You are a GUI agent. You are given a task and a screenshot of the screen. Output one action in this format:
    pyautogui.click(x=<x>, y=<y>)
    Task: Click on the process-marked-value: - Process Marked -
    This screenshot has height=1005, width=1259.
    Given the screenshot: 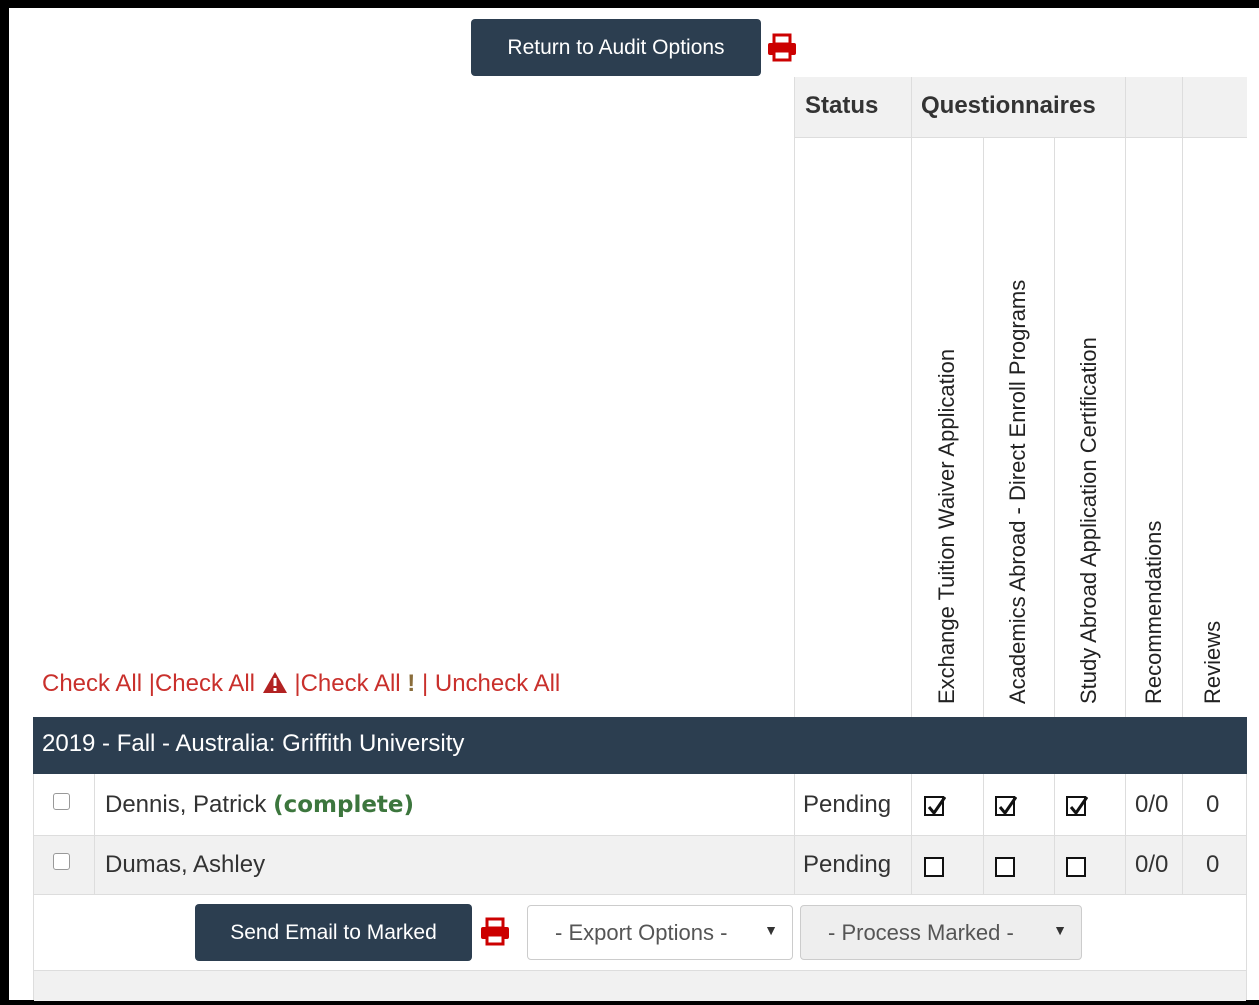 What is the action you would take?
    pyautogui.click(x=921, y=932)
    